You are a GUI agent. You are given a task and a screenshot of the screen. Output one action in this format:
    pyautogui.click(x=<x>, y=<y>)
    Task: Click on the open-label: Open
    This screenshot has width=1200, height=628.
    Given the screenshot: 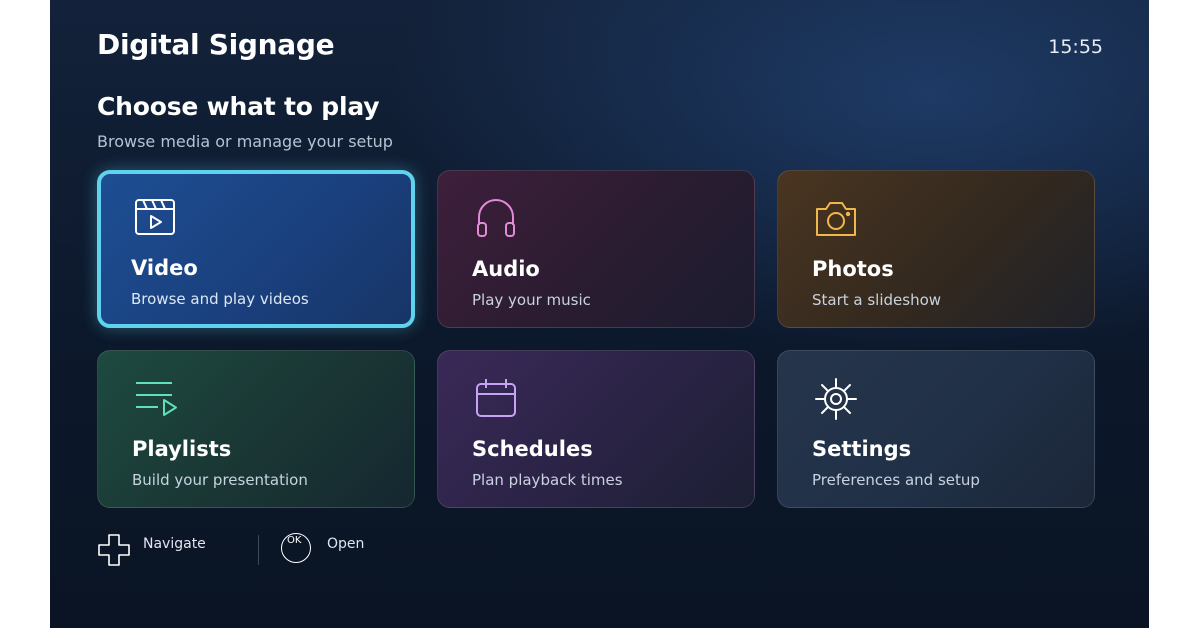 What is the action you would take?
    pyautogui.click(x=346, y=544)
    